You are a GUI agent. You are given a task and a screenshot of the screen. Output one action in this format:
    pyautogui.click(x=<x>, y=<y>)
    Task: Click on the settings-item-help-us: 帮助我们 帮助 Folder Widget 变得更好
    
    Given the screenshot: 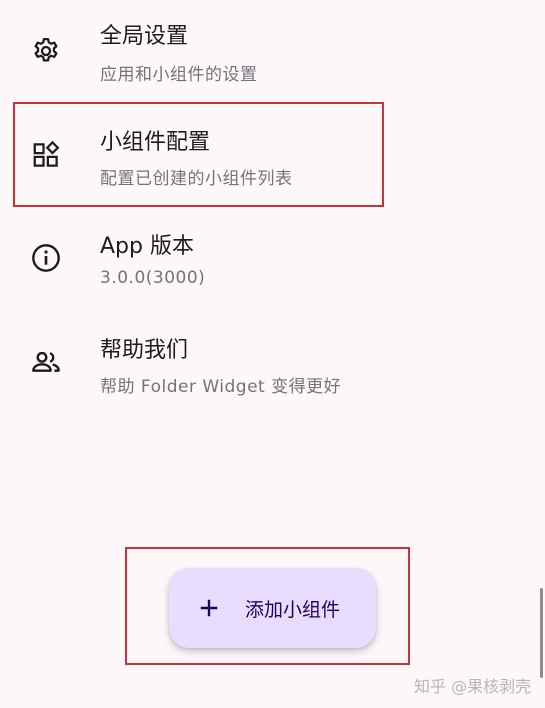 What is the action you would take?
    pyautogui.click(x=272, y=364)
    